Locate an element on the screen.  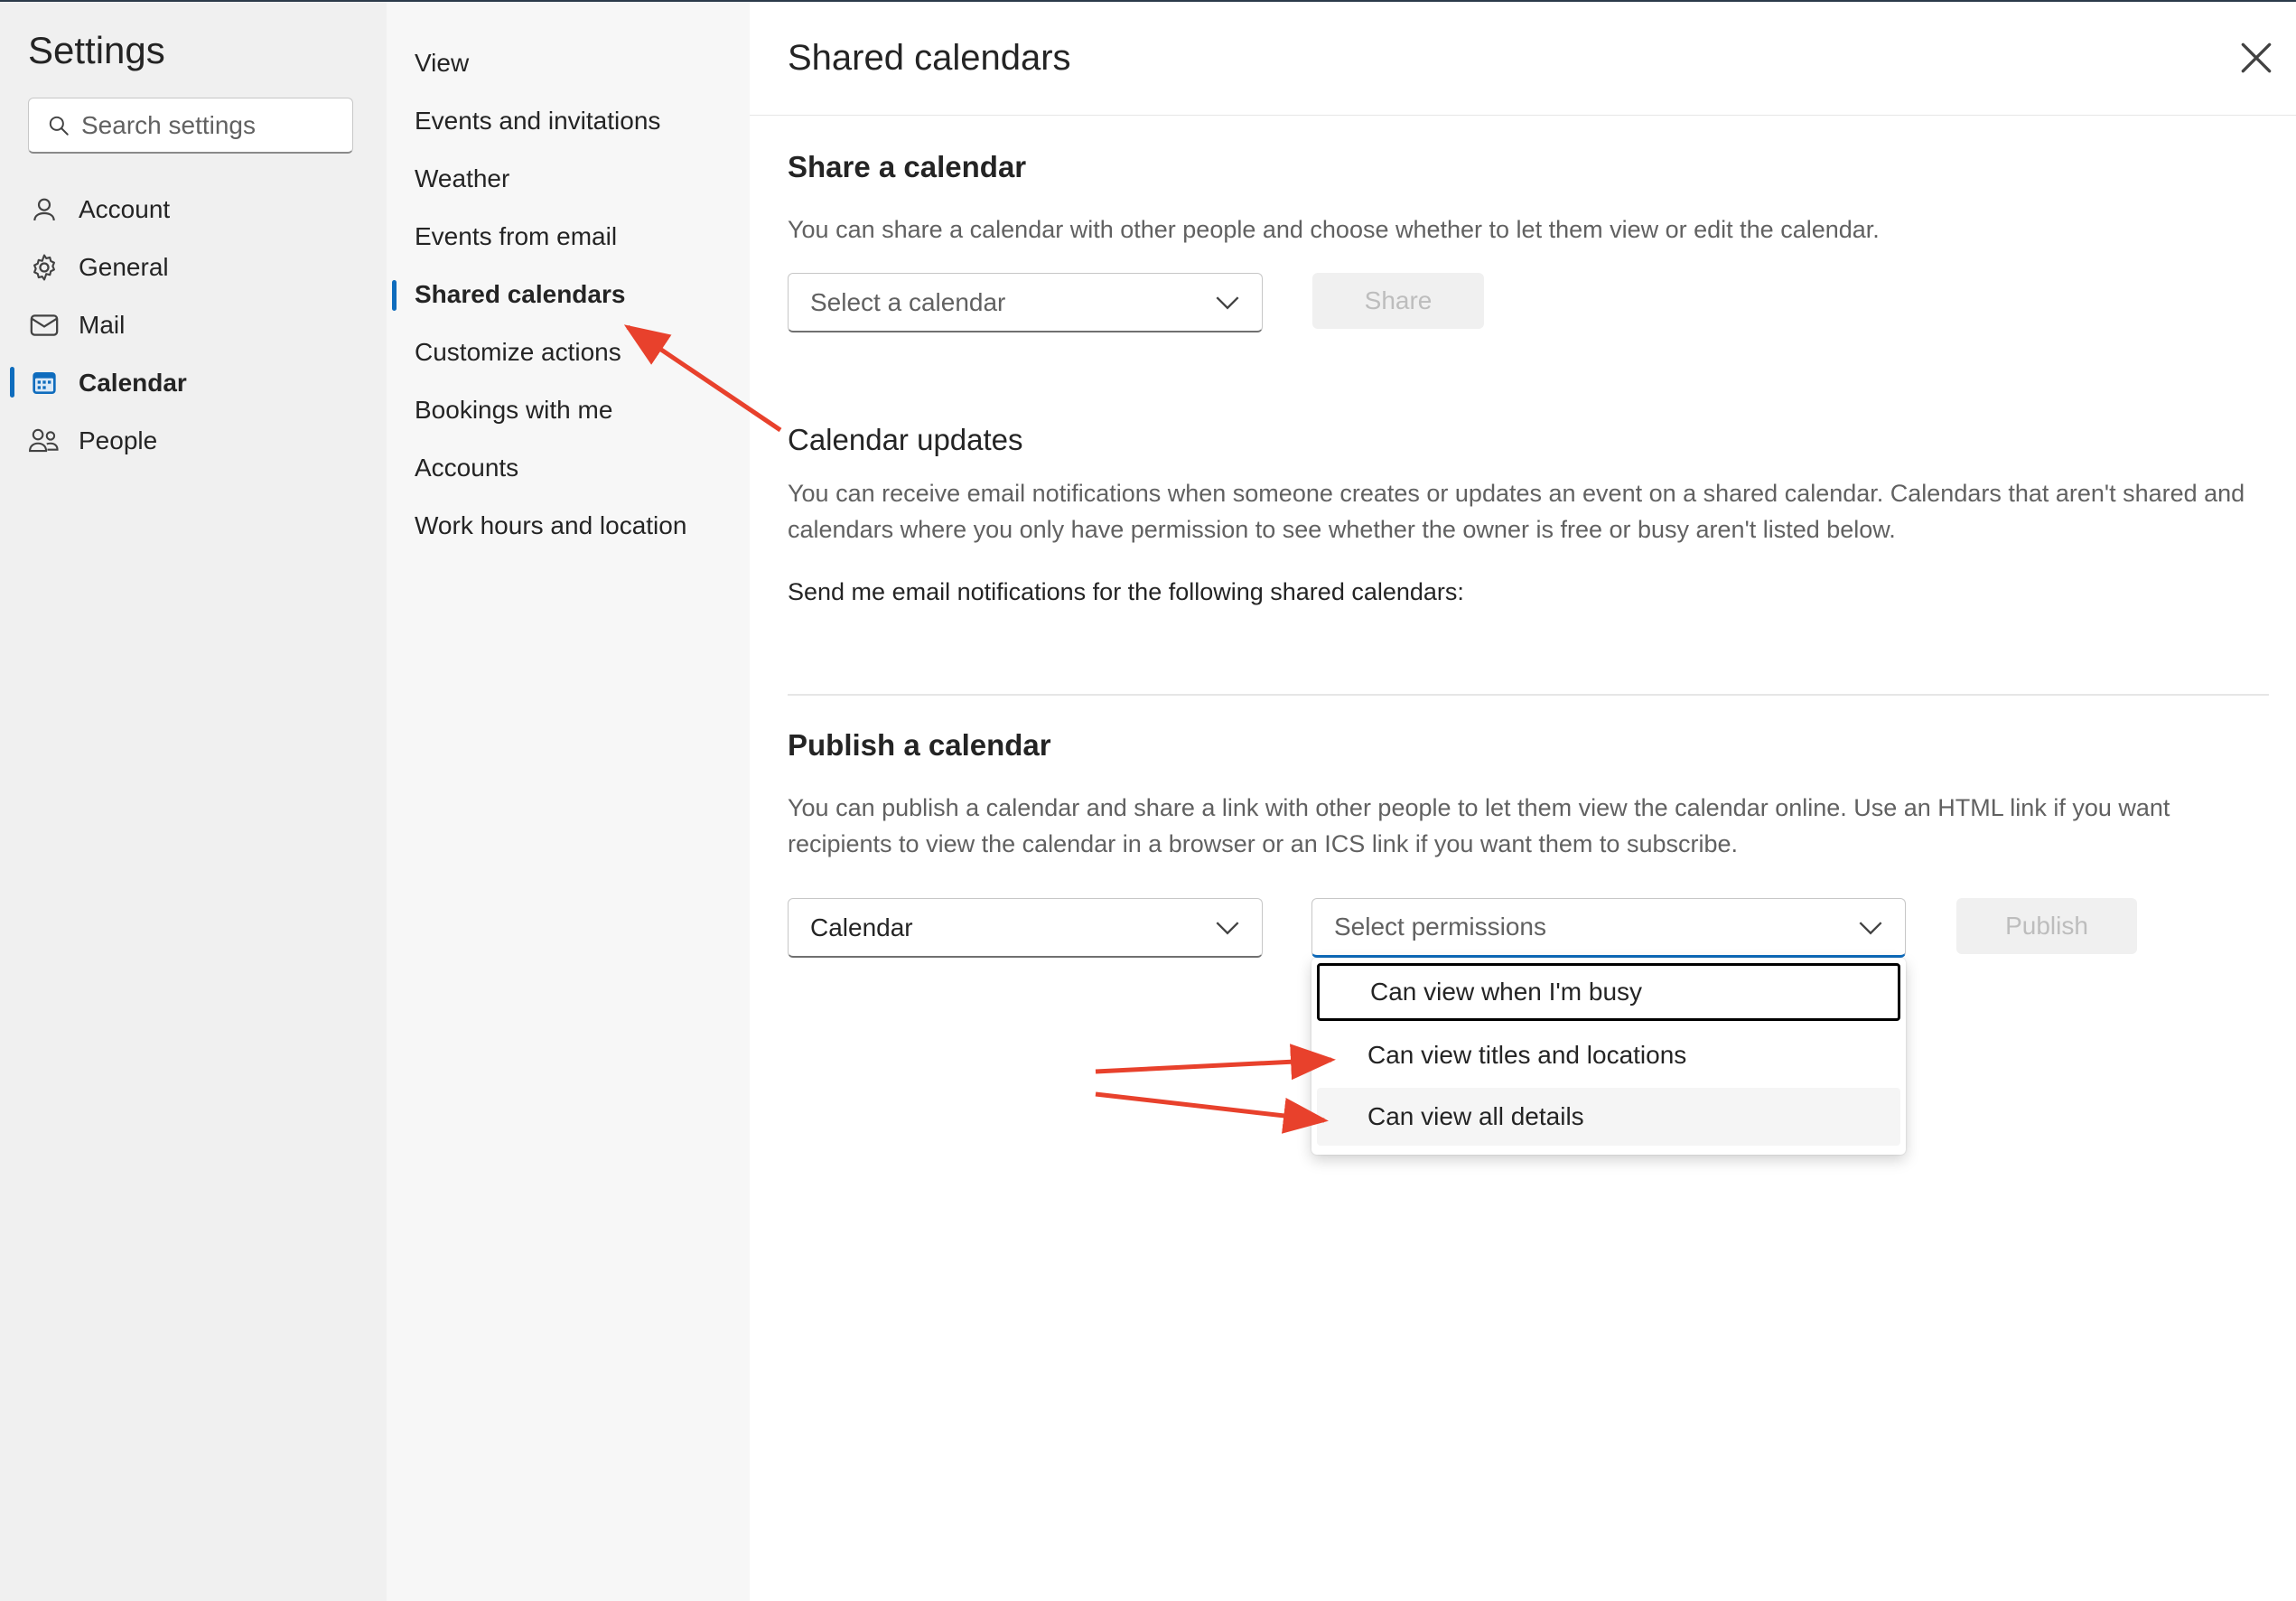
person-icon is located at coordinates (44, 210).